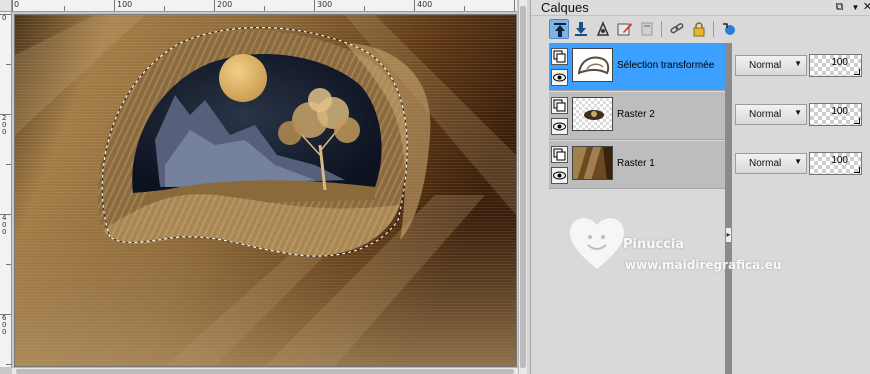  I want to click on layer-name: Raster 1, so click(636, 163).